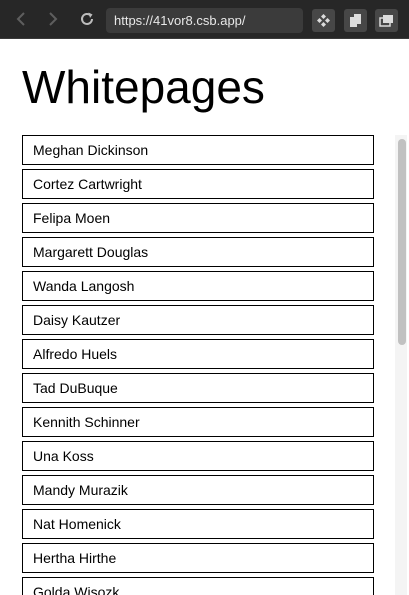 This screenshot has height=595, width=409. I want to click on list-item: Wanda Langosh, so click(198, 286).